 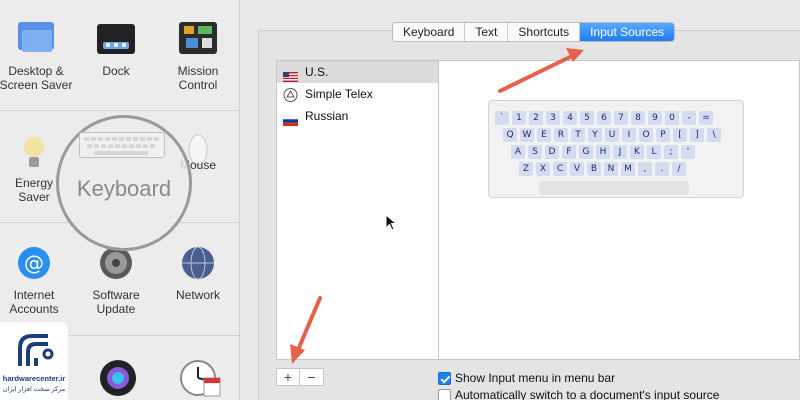 What do you see at coordinates (487, 32) in the screenshot?
I see `tab-text: Text` at bounding box center [487, 32].